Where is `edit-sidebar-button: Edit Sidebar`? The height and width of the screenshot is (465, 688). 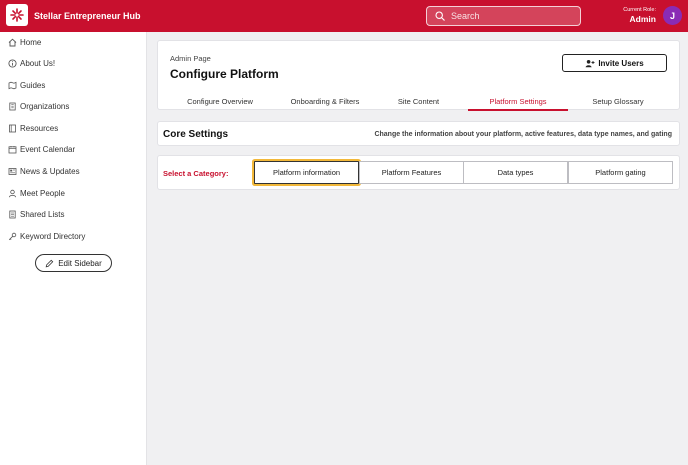
edit-sidebar-button: Edit Sidebar is located at coordinates (73, 263).